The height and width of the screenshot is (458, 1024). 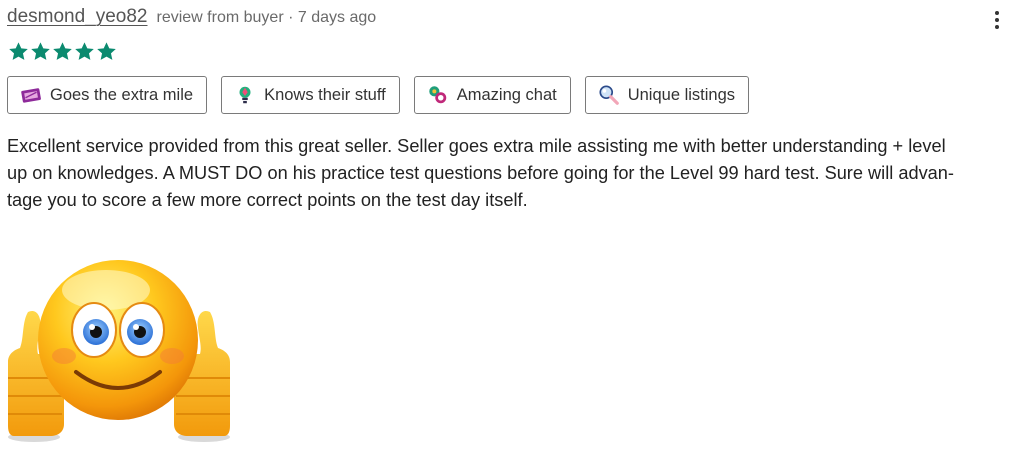 I want to click on chat-icon, so click(x=437, y=95).